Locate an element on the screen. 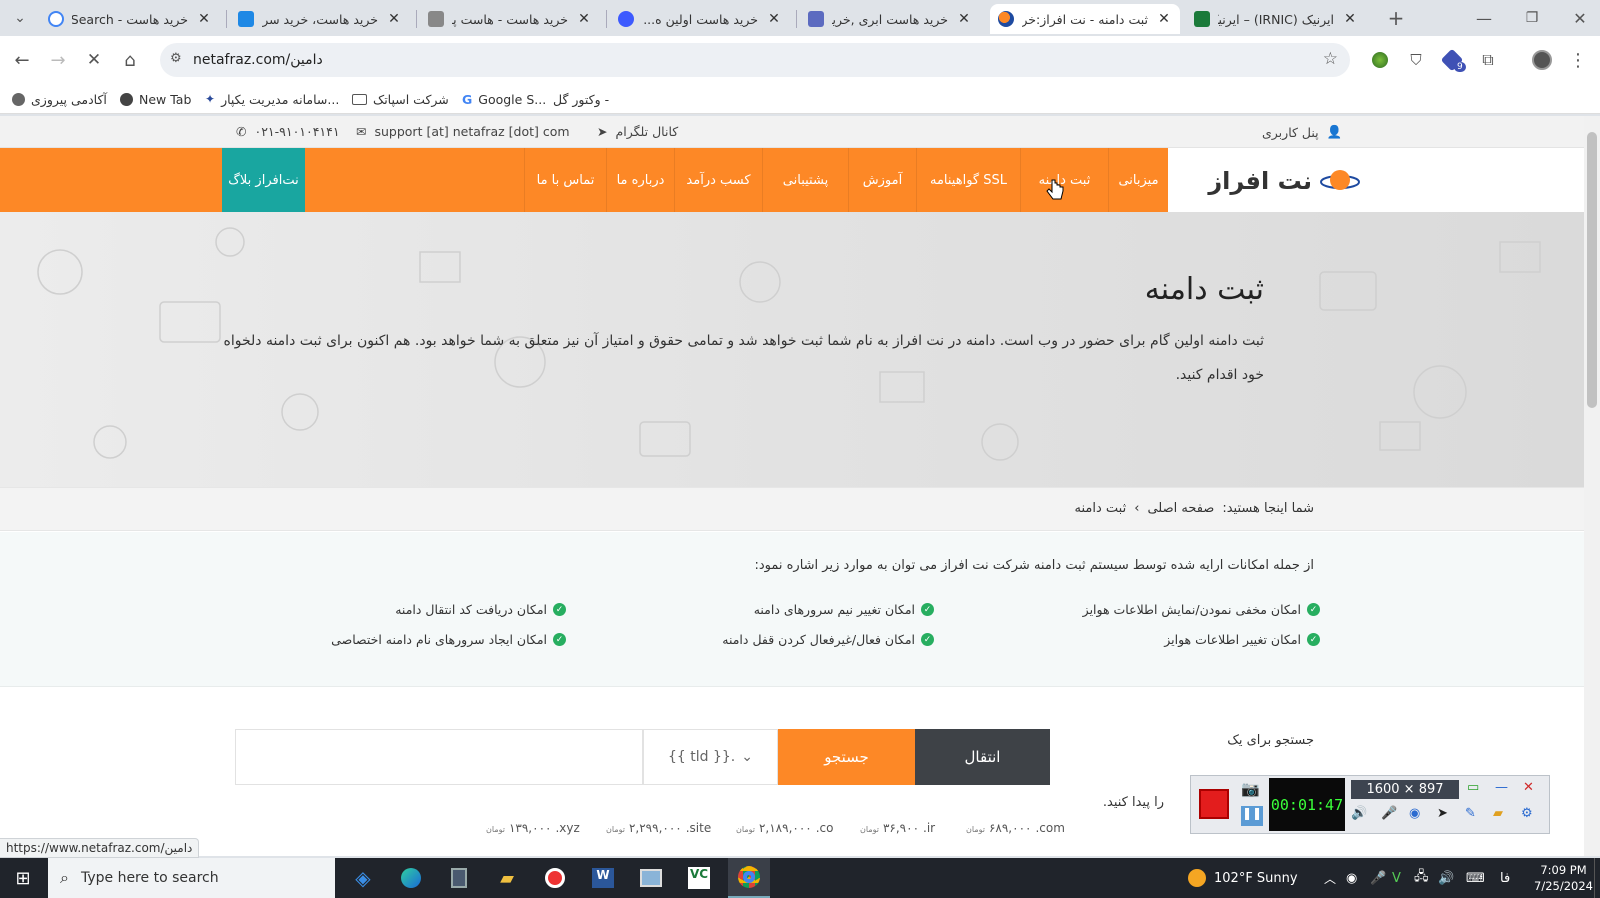 The height and width of the screenshot is (898, 1600). domain-search-input is located at coordinates (439, 757).